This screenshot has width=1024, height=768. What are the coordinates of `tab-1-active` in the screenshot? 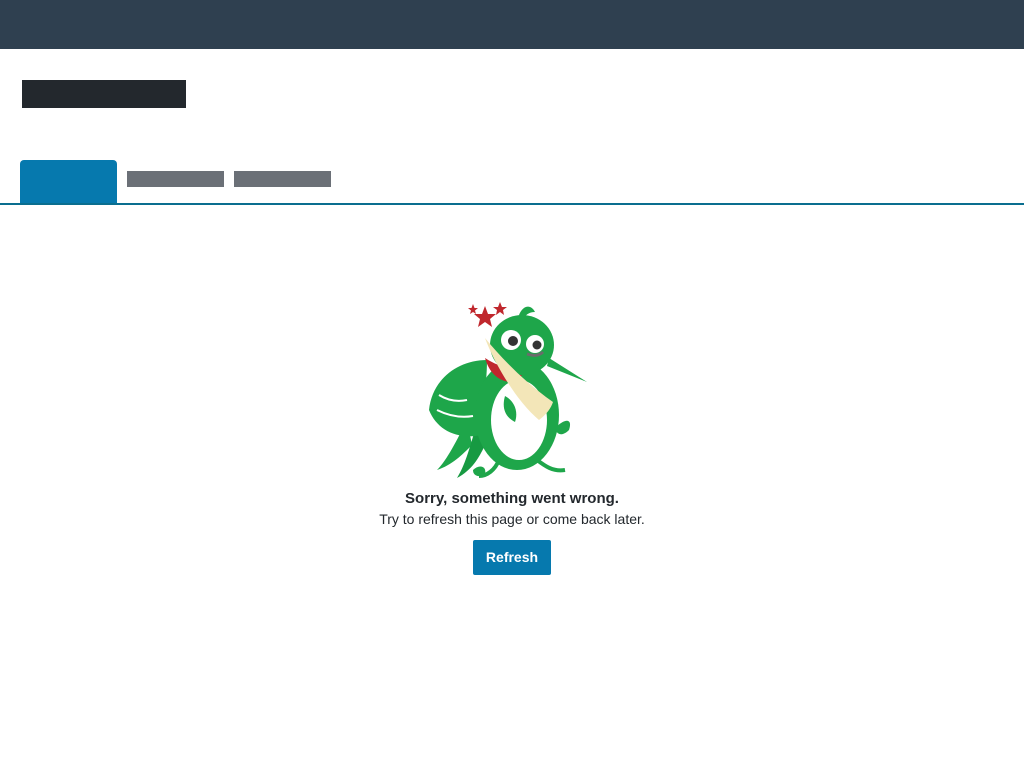 It's located at (68, 182).